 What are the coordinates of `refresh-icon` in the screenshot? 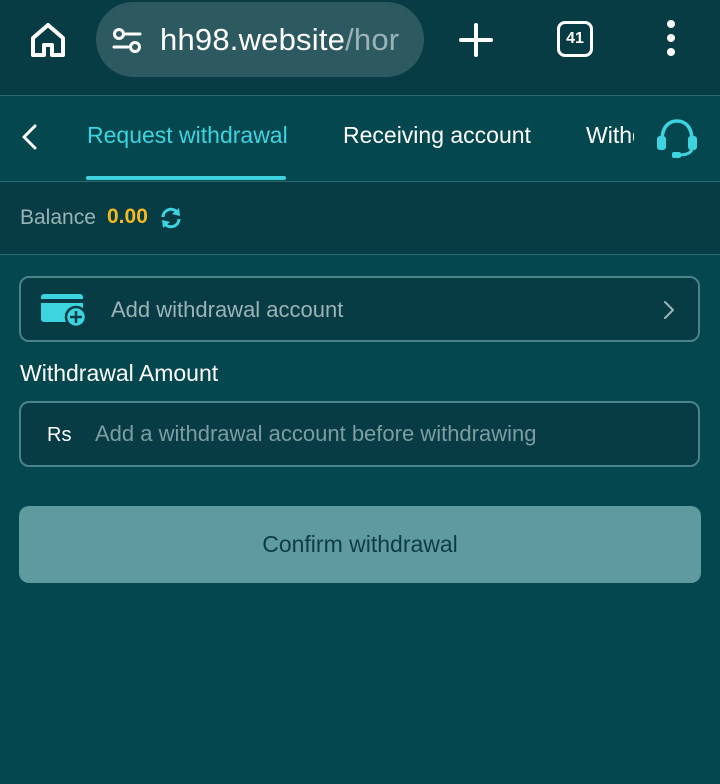 It's located at (171, 218).